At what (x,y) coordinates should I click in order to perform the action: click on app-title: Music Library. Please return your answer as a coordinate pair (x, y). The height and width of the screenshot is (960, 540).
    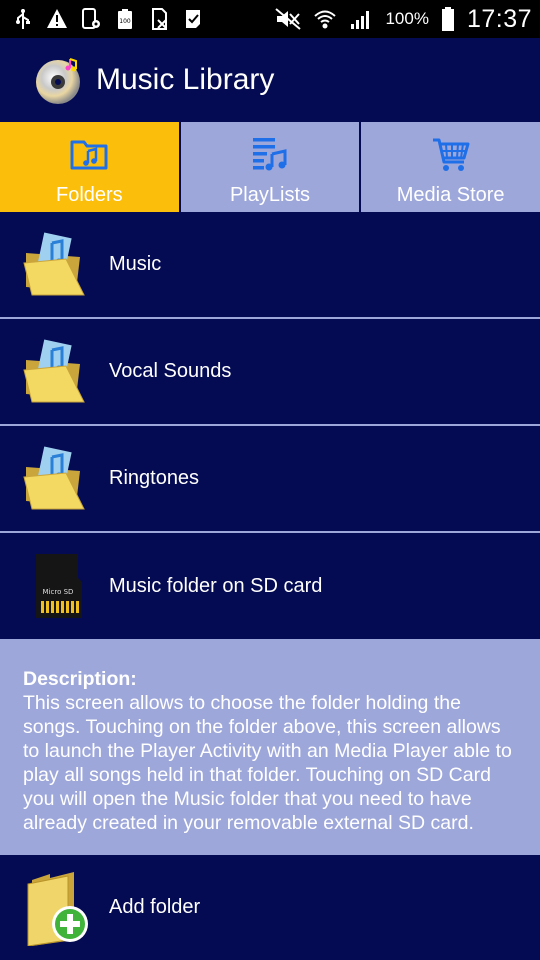
    Looking at the image, I should click on (185, 79).